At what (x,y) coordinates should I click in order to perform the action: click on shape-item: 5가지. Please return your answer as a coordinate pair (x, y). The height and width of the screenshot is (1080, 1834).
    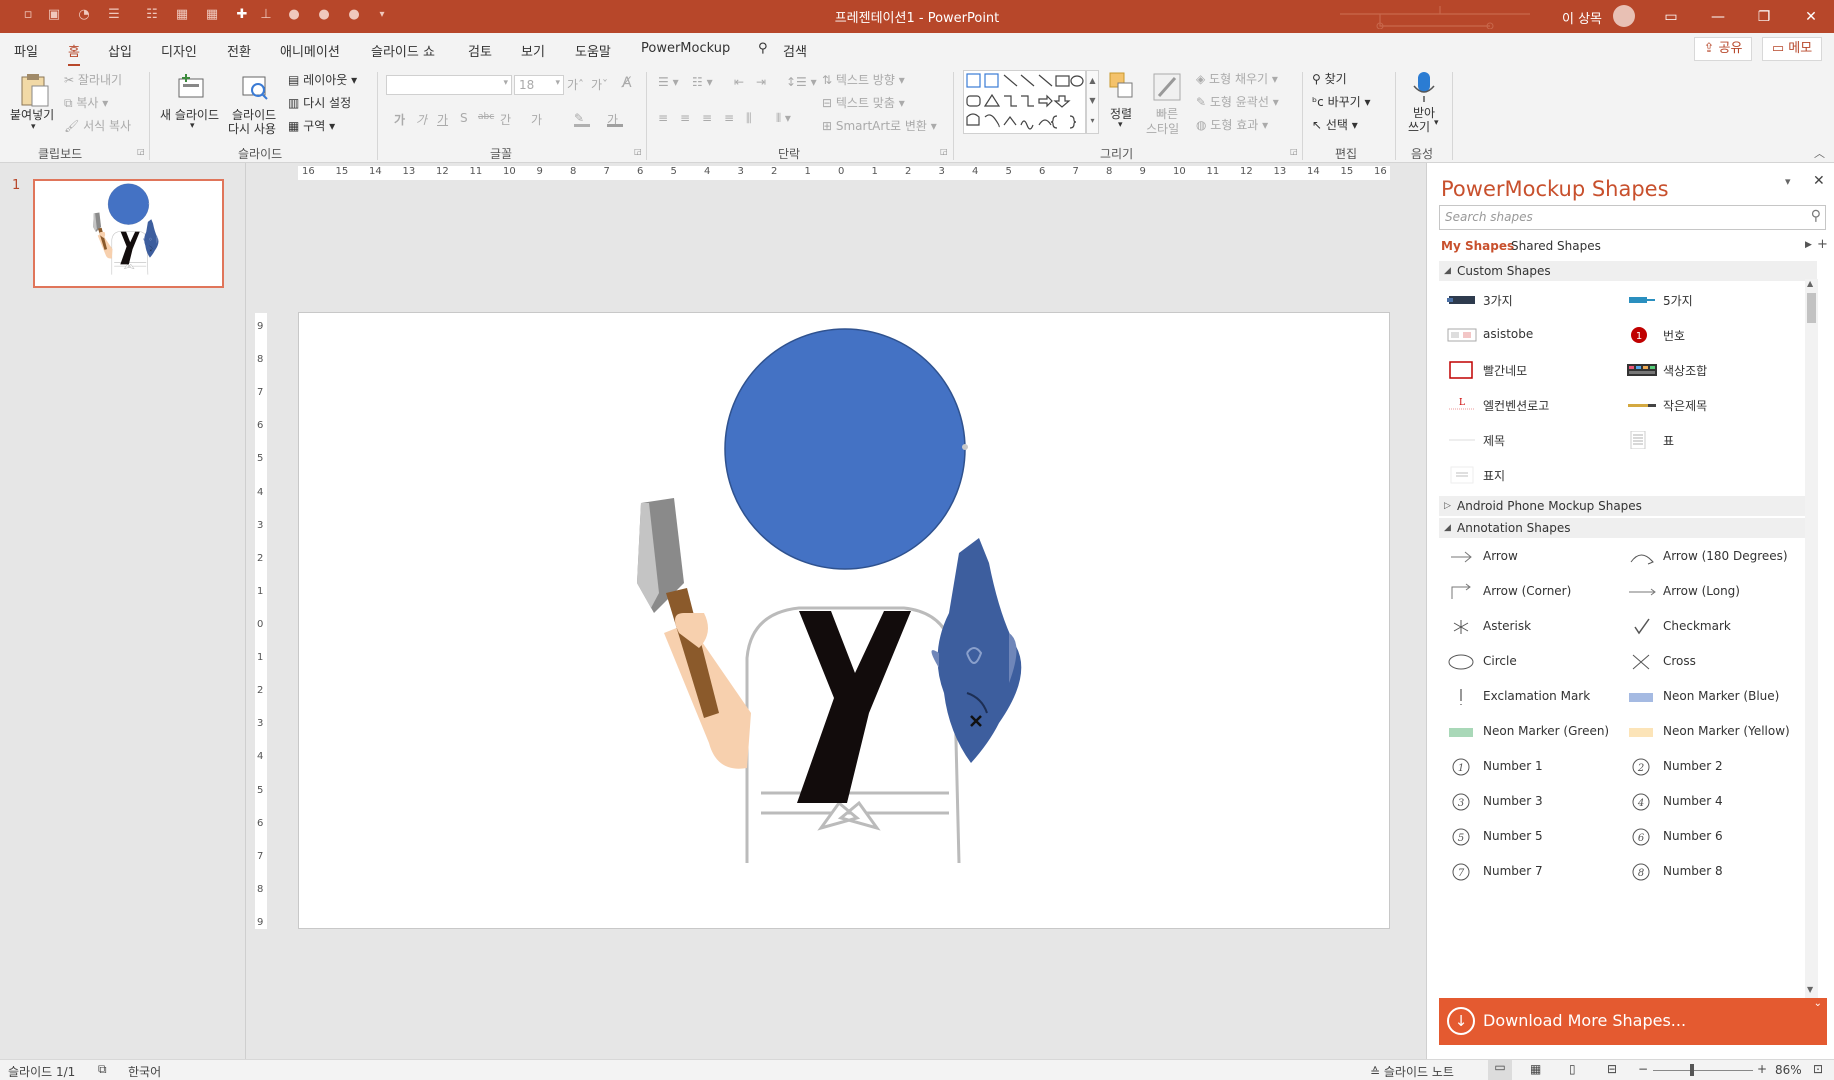
    Looking at the image, I should click on (1711, 300).